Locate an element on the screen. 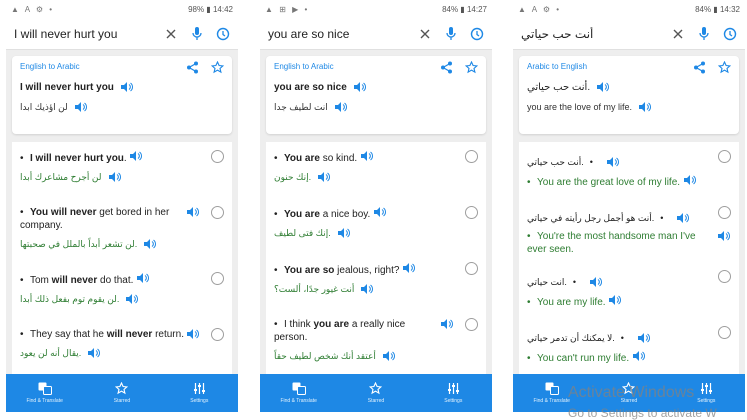 Image resolution: width=747 pixels, height=420 pixels. search-input: you are so nice is located at coordinates (338, 34).